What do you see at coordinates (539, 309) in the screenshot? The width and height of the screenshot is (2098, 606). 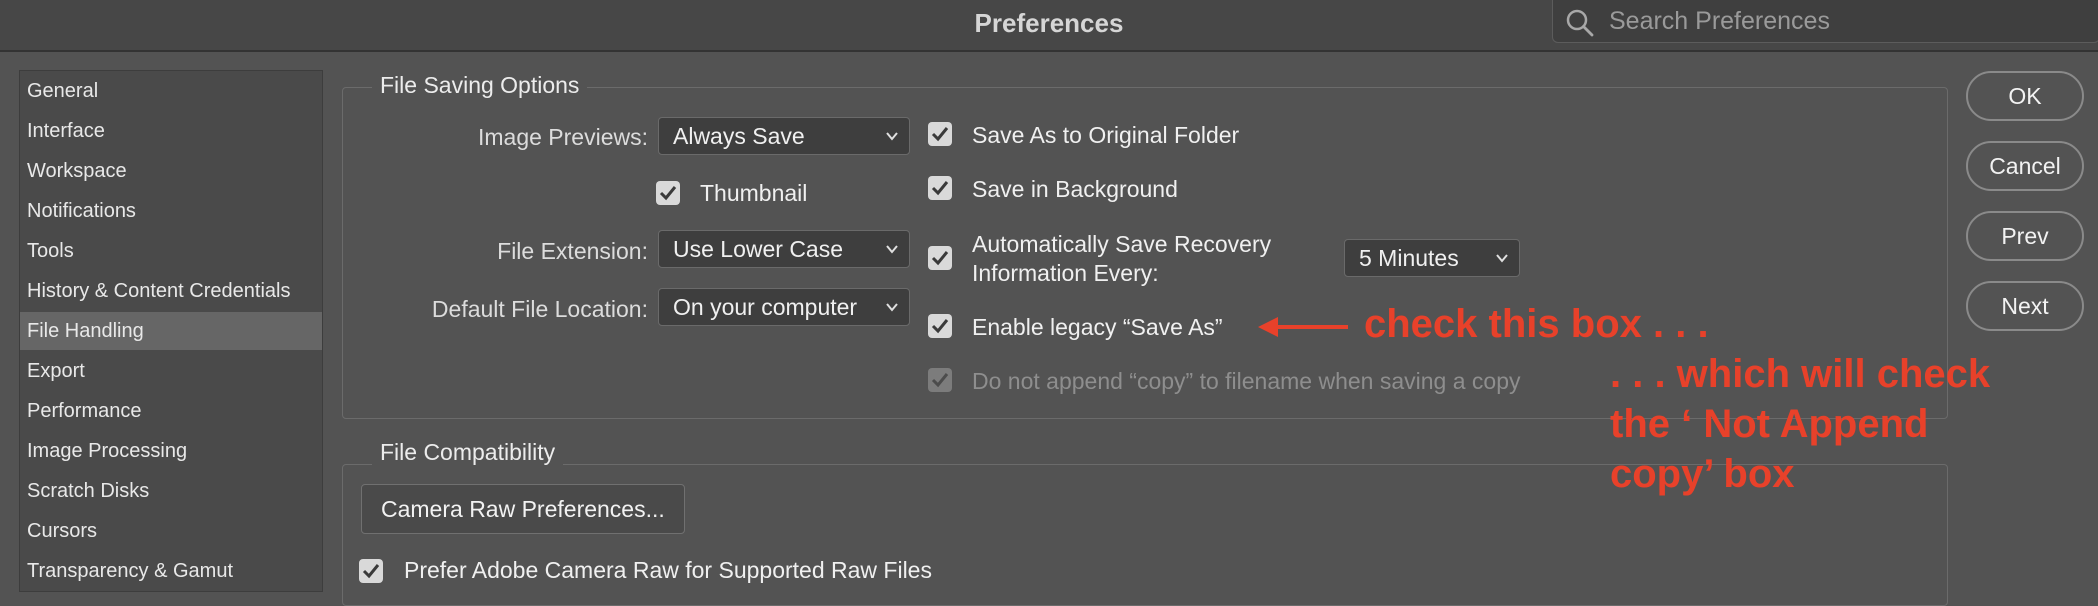 I see `default-file-location-label: Default File Location:` at bounding box center [539, 309].